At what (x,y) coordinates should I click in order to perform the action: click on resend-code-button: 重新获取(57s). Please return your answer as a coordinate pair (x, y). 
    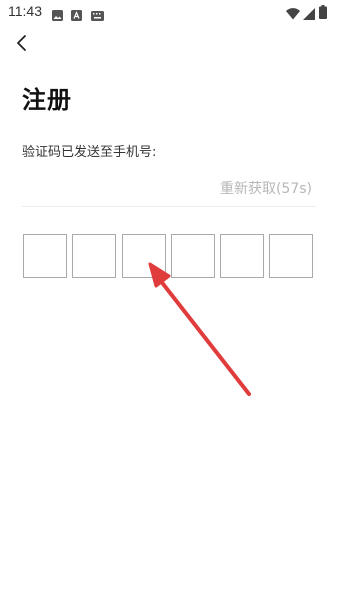
    Looking at the image, I should click on (266, 188).